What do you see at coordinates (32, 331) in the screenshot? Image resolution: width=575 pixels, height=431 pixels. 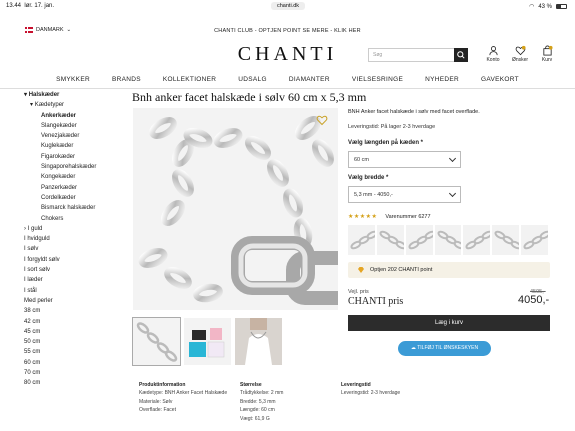 I see `sidebar-item-label: 45 cm` at bounding box center [32, 331].